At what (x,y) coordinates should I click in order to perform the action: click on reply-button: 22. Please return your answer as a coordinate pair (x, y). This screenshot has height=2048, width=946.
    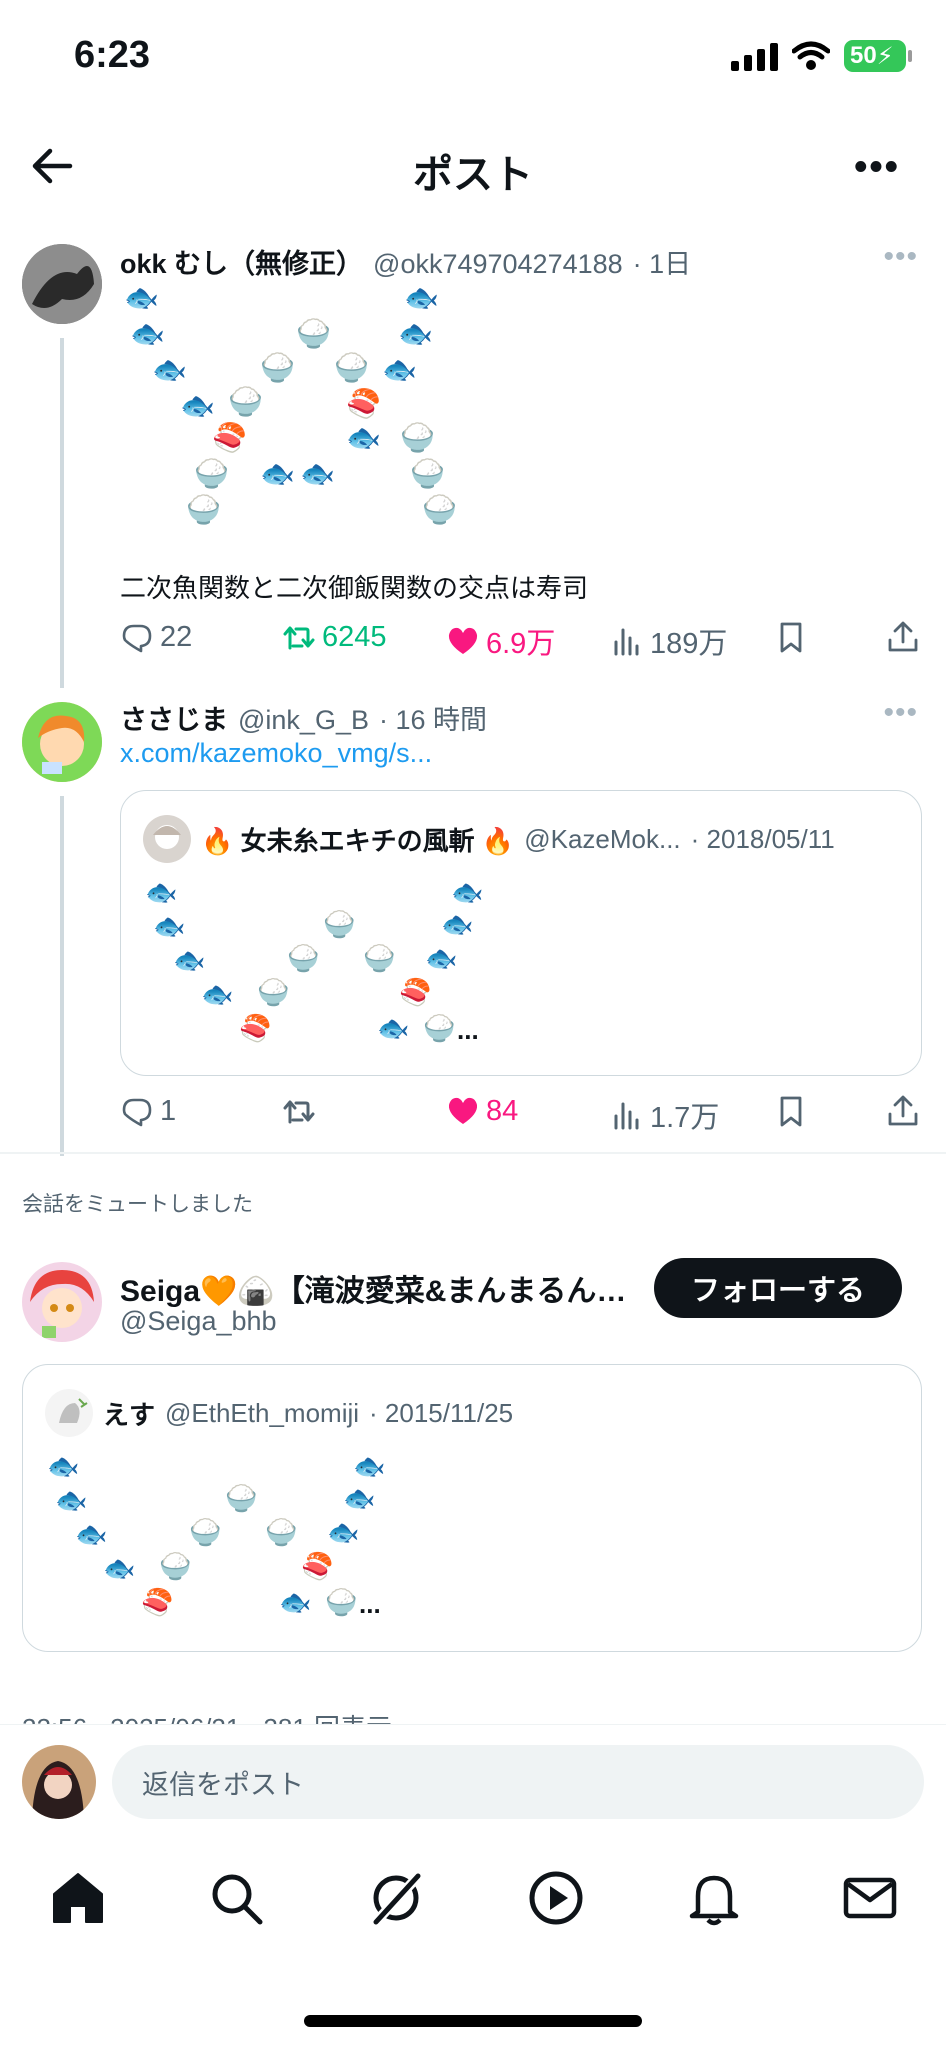
    Looking at the image, I should click on (156, 637).